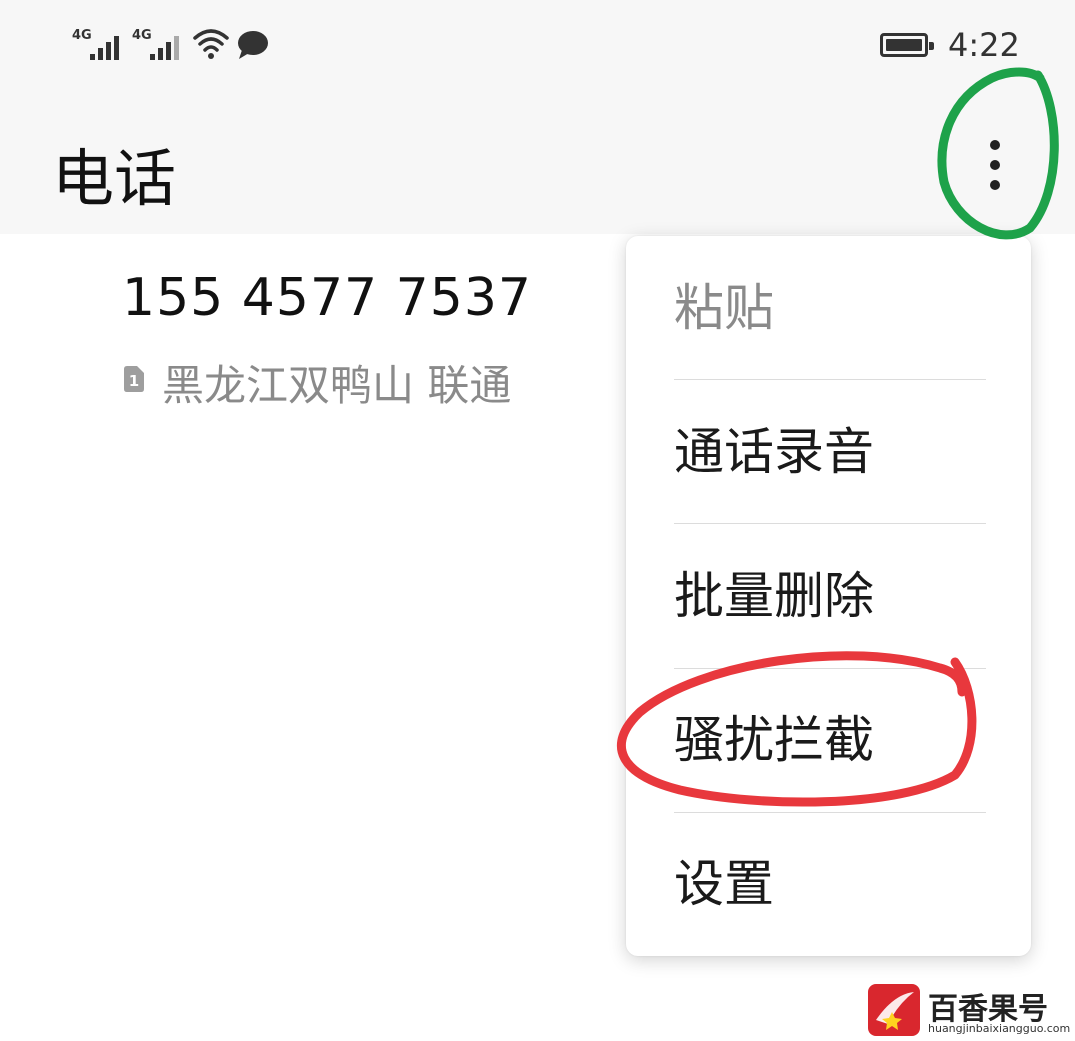 The image size is (1075, 1041). Describe the element at coordinates (537, 45) in the screenshot. I see `status-bar: 4G 4G 4:22` at that location.